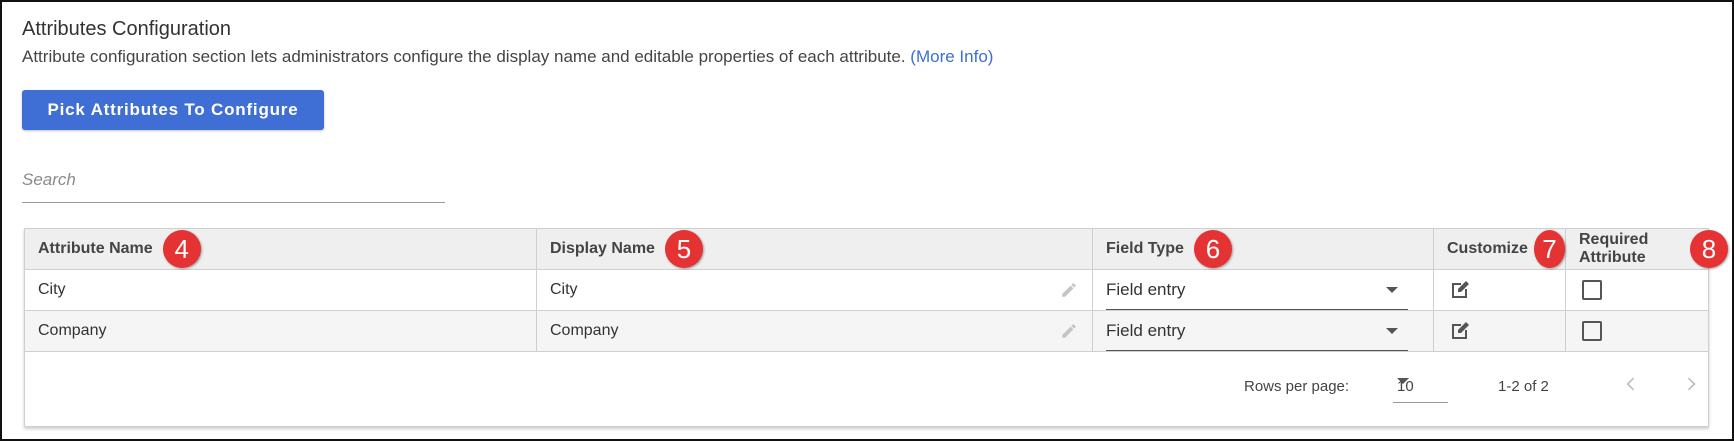  What do you see at coordinates (181, 249) in the screenshot?
I see `annotation-badge: 4` at bounding box center [181, 249].